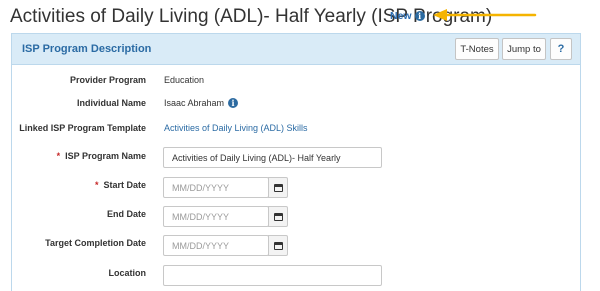  Describe the element at coordinates (561, 49) in the screenshot. I see `help-button: ?` at that location.